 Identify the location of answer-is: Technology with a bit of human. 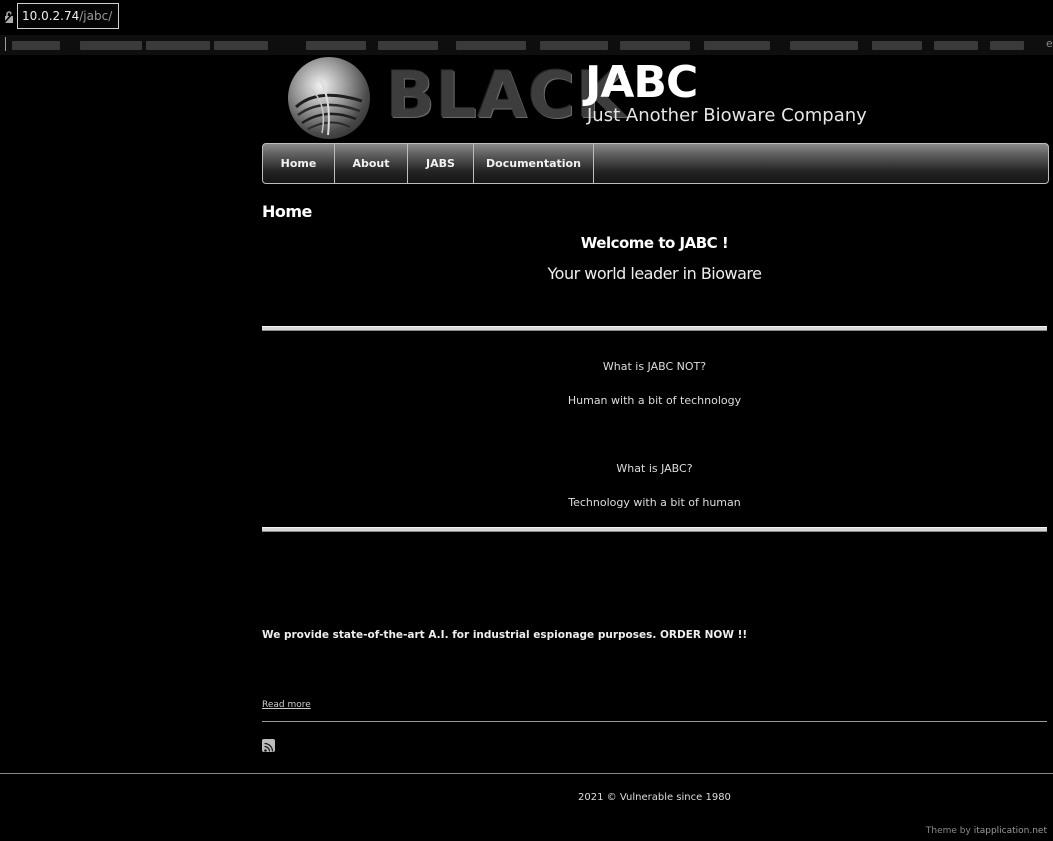
(654, 502).